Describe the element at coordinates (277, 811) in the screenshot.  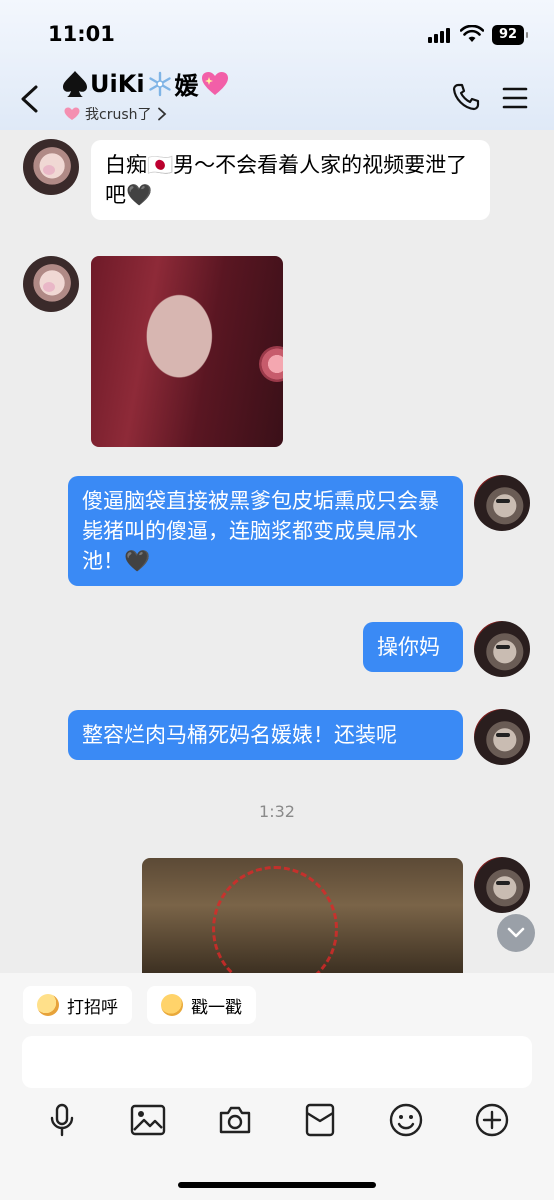
I see `message-timestamp: 1:32` at that location.